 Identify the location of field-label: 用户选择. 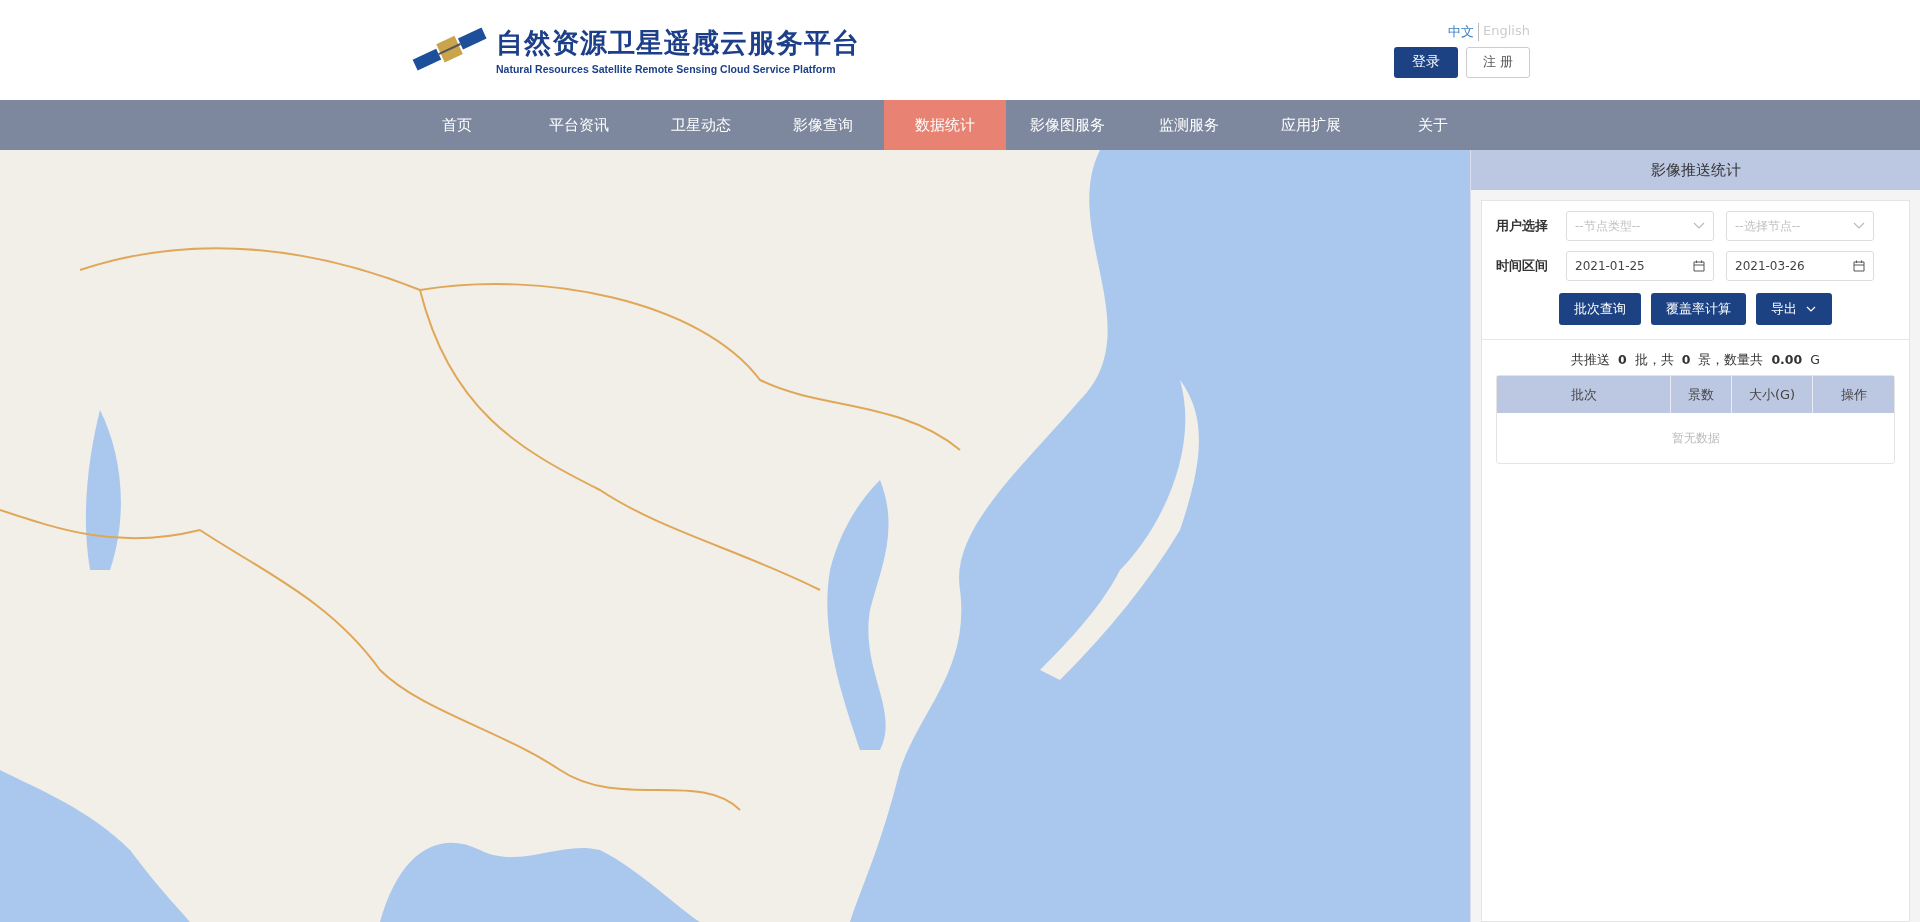
(1522, 226).